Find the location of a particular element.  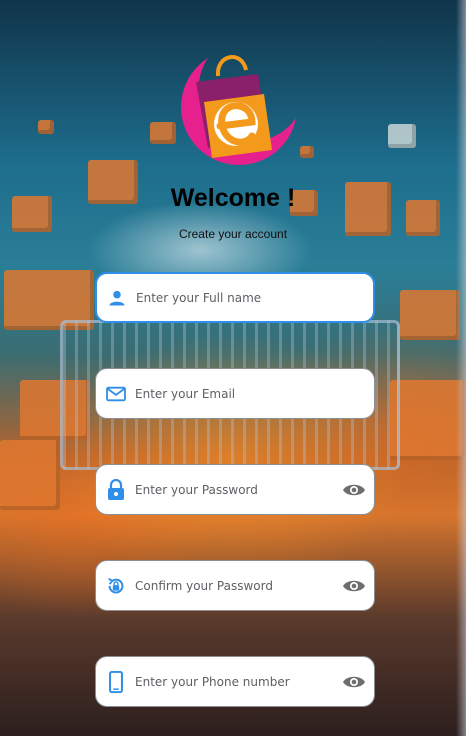

email-field is located at coordinates (235, 393).